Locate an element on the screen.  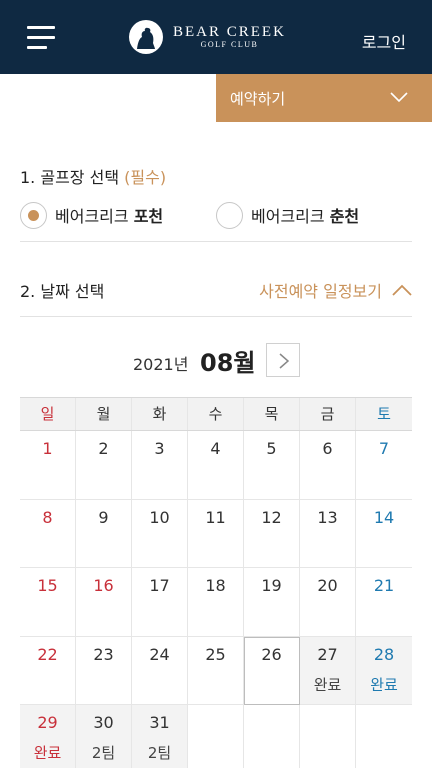
calendar-day-cell: 2 is located at coordinates (104, 465).